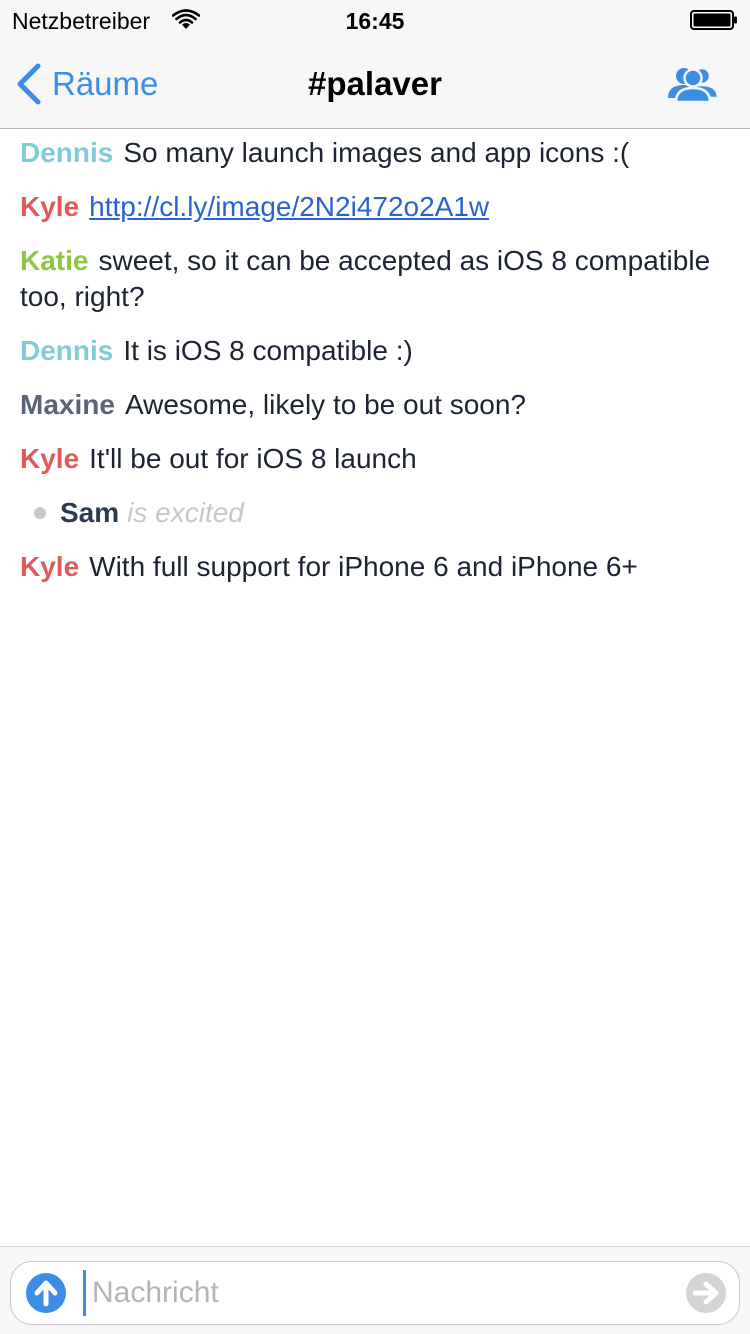  Describe the element at coordinates (40, 513) in the screenshot. I see `action-bullet-icon` at that location.